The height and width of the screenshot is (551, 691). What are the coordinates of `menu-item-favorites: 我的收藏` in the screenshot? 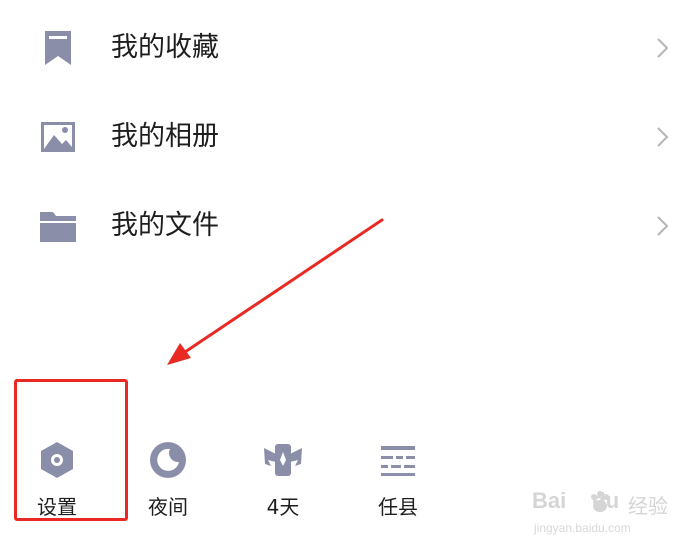 It's located at (345, 48).